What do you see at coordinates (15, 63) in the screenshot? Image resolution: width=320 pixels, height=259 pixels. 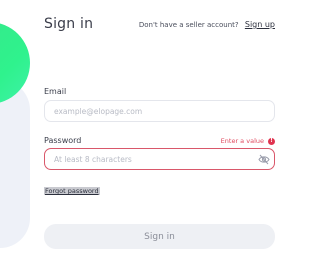 I see `brand-blob` at bounding box center [15, 63].